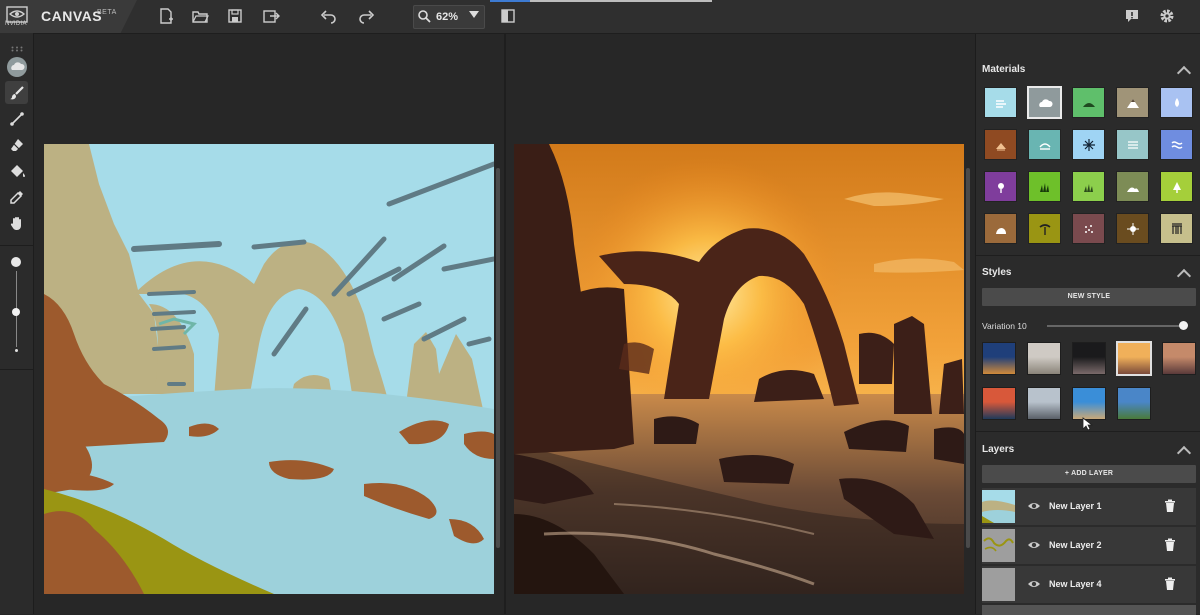 This screenshot has height=615, width=1200. I want to click on material-water-drop-swatch, so click(1176, 102).